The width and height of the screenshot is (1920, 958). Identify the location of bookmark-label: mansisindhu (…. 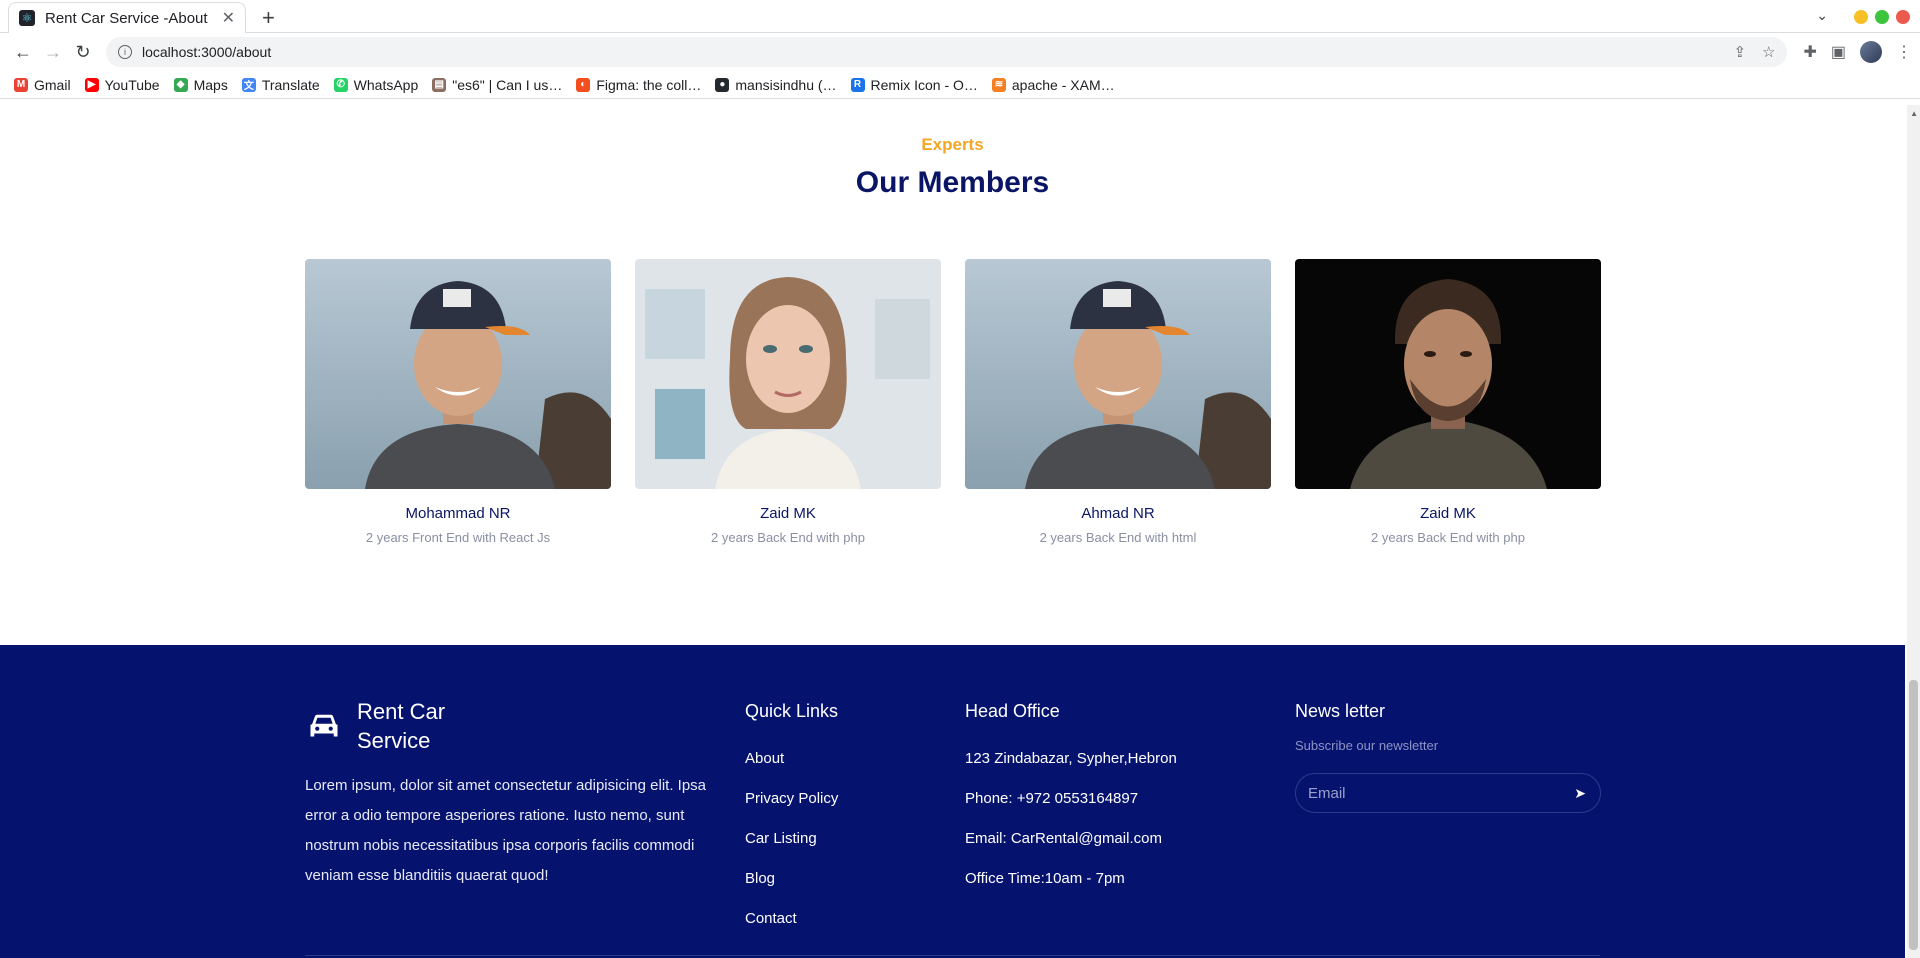
(786, 84).